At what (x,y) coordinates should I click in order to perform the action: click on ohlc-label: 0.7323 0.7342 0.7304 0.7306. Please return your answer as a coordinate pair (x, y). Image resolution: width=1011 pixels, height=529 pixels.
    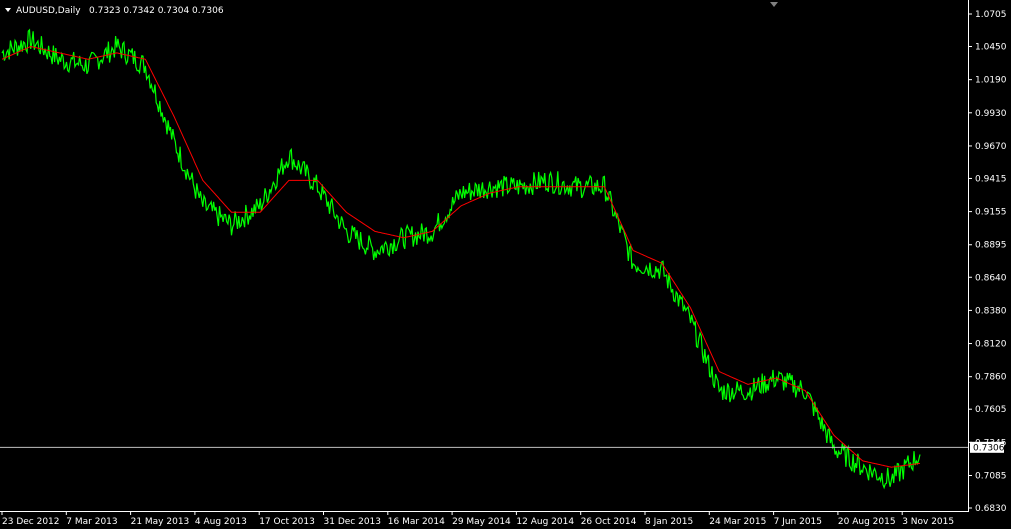
    Looking at the image, I should click on (156, 11).